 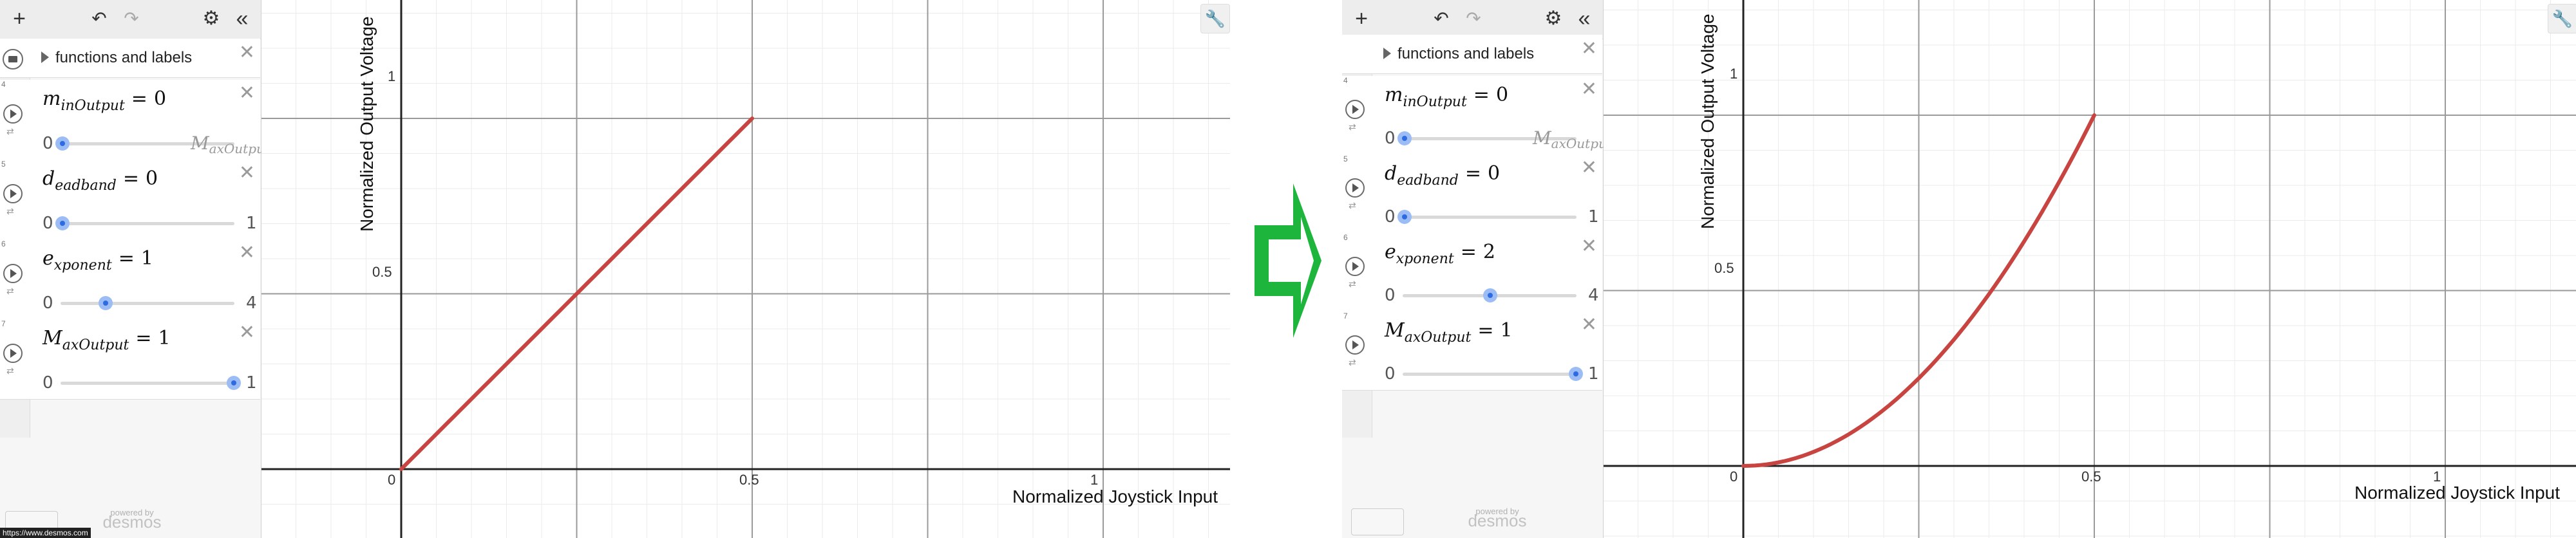 What do you see at coordinates (130, 279) in the screenshot?
I see `expression-row: 6 ⇄ ✕ exponent = 1 0 4` at bounding box center [130, 279].